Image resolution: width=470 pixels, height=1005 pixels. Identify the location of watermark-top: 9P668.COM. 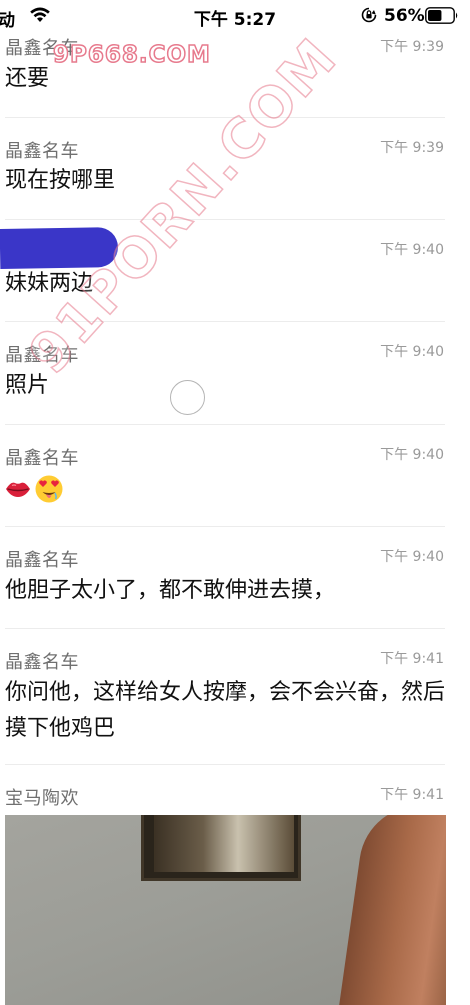
(131, 55).